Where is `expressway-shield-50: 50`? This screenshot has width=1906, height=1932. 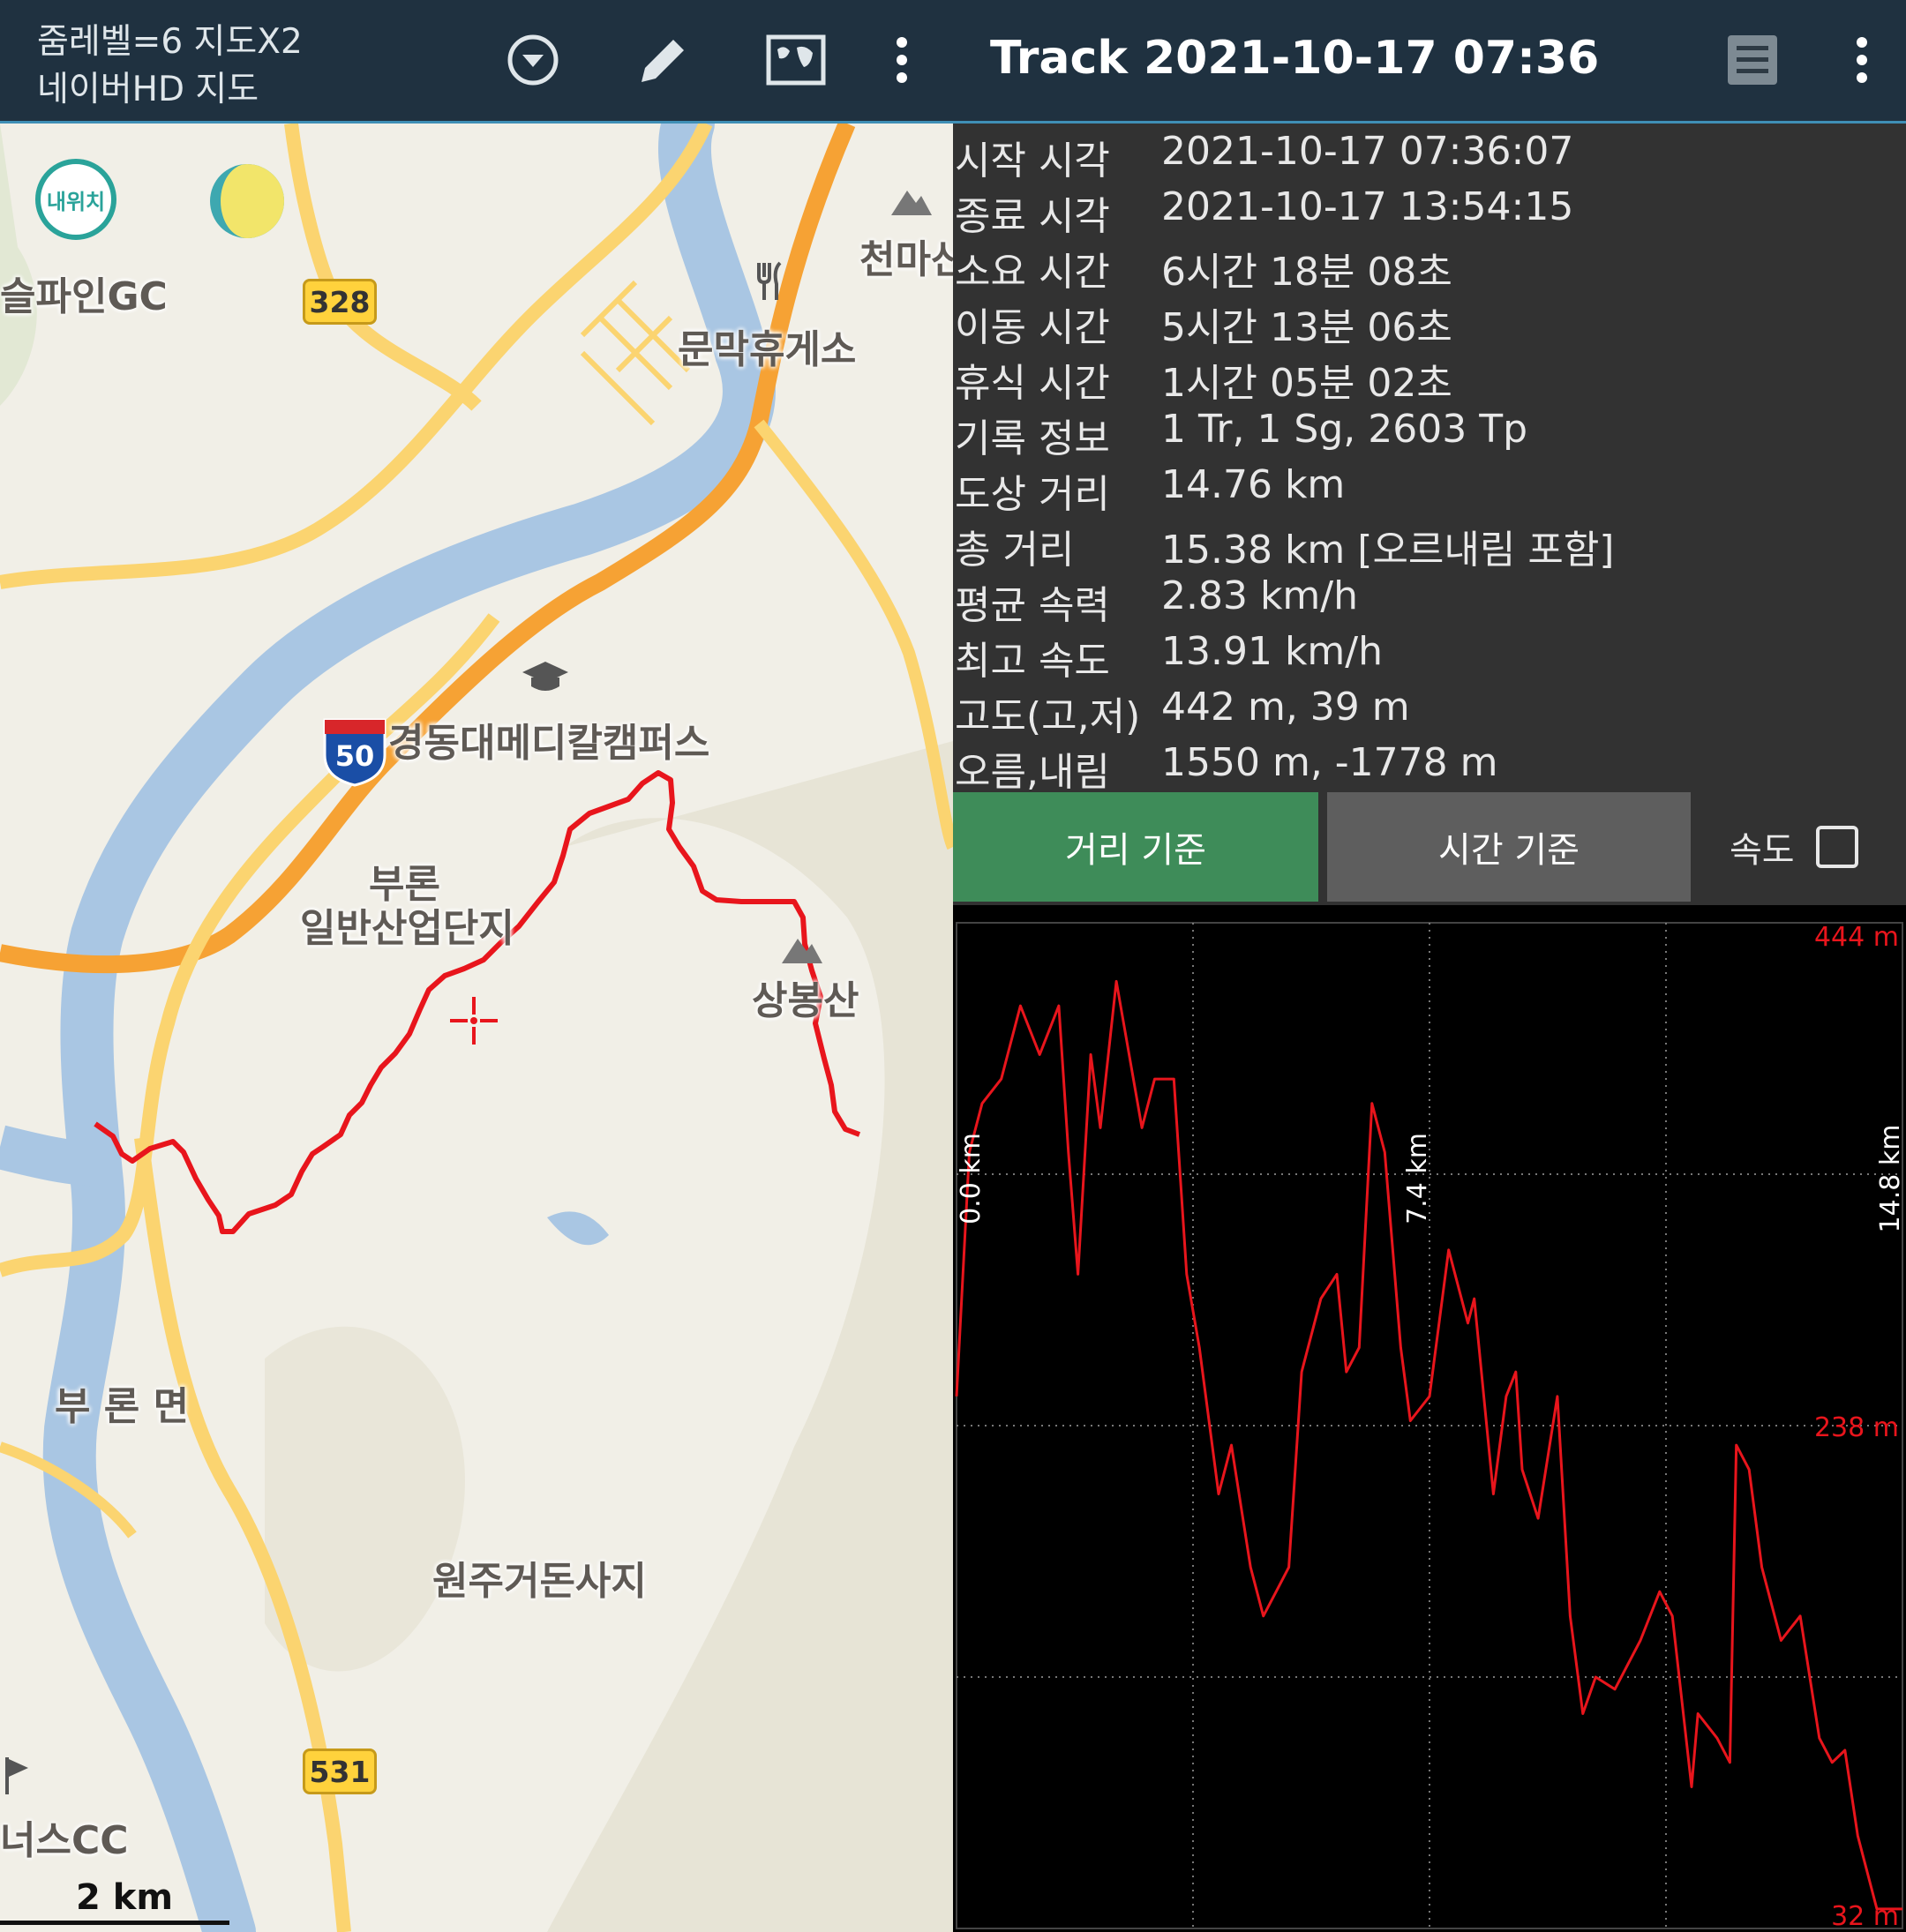
expressway-shield-50: 50 is located at coordinates (355, 752).